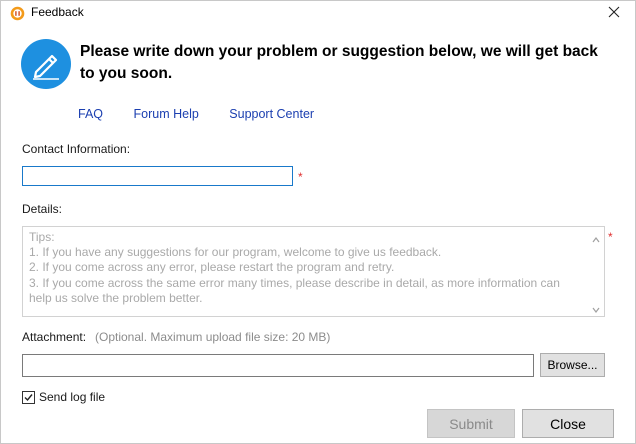  What do you see at coordinates (568, 423) in the screenshot?
I see `close-button: Close` at bounding box center [568, 423].